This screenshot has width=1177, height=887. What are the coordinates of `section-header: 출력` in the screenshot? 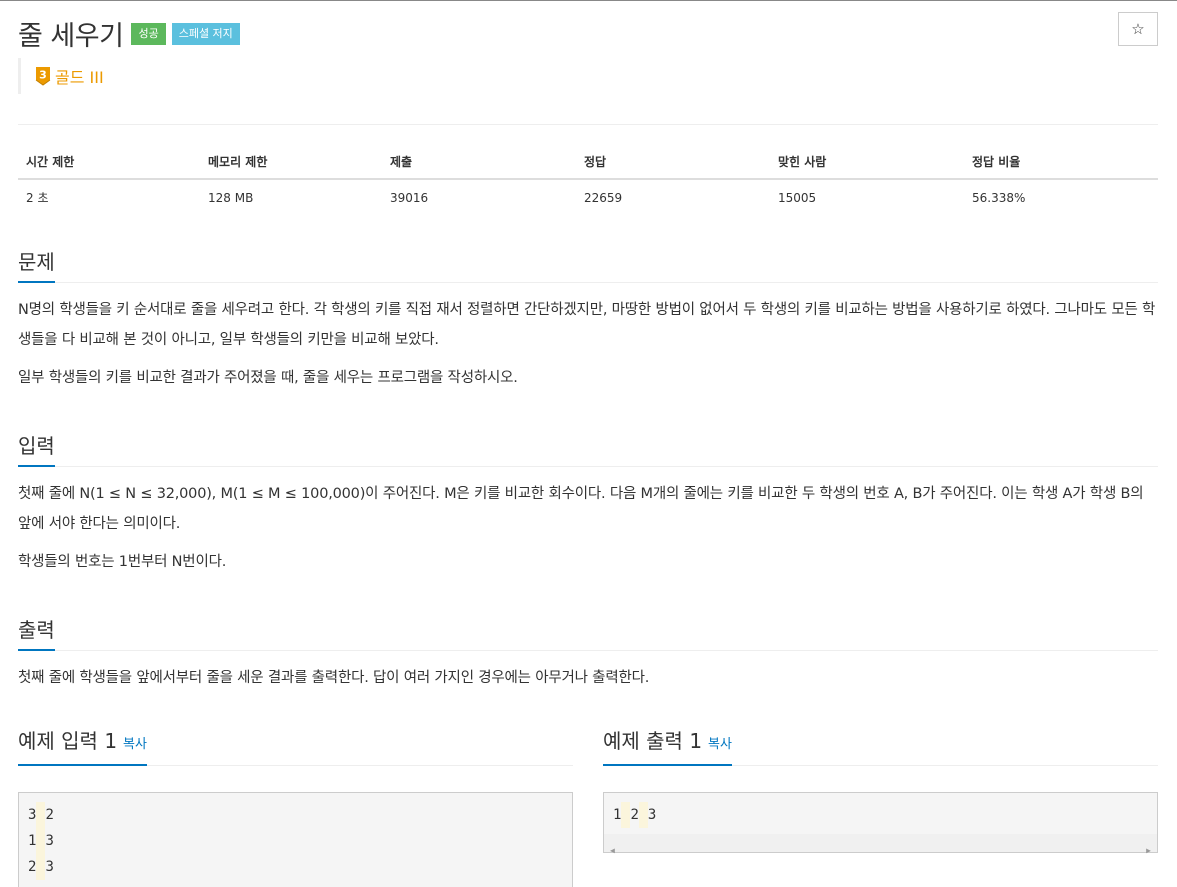 It's located at (588, 632).